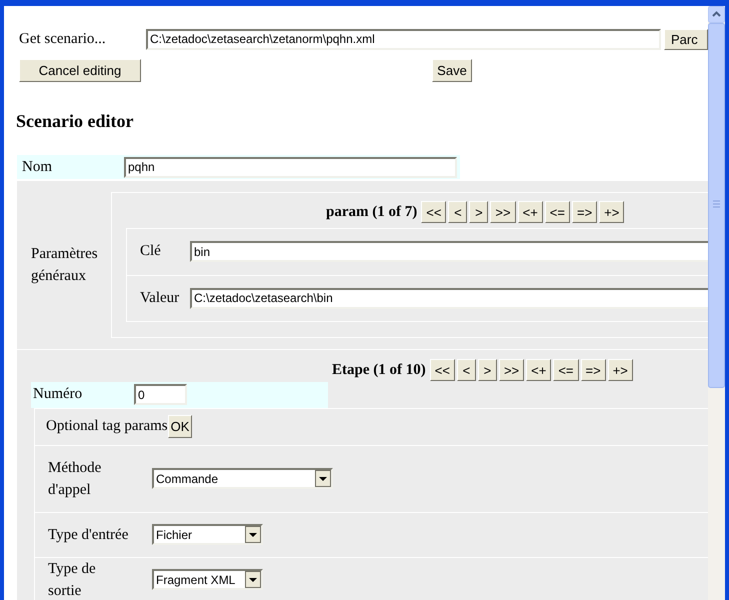 The height and width of the screenshot is (600, 729). What do you see at coordinates (452, 70) in the screenshot?
I see `save-button: Save` at bounding box center [452, 70].